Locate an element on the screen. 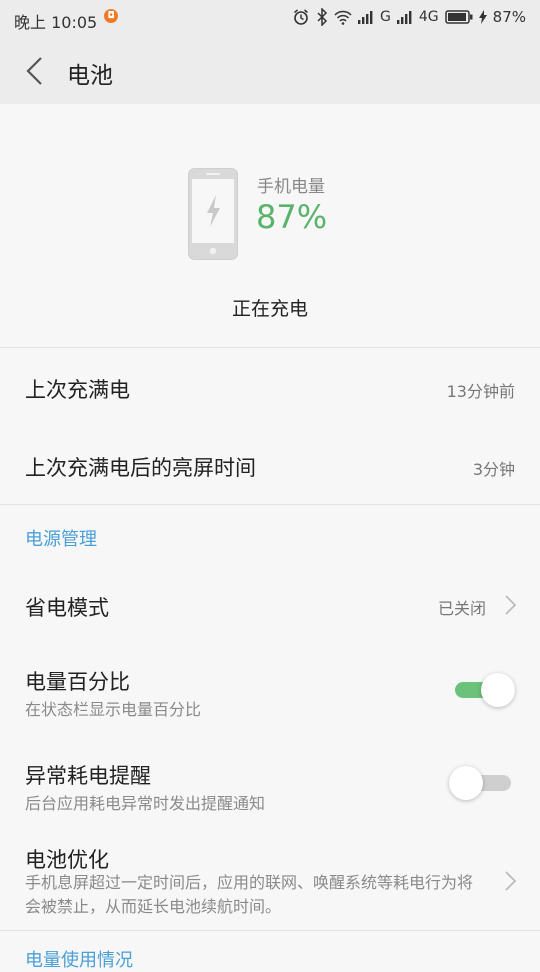  charging-bolt-icon is located at coordinates (482, 17).